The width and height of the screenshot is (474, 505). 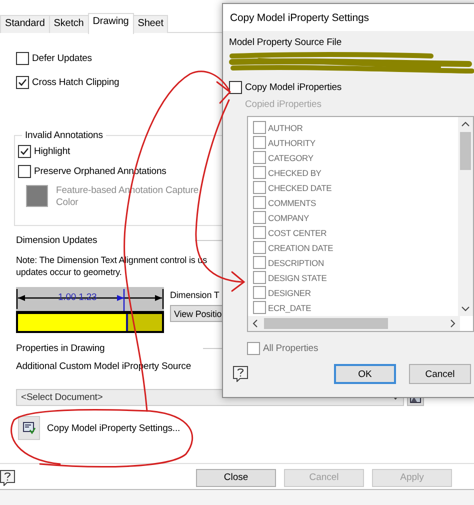 What do you see at coordinates (289, 293) in the screenshot?
I see `checkbox-label: DESIGNER` at bounding box center [289, 293].